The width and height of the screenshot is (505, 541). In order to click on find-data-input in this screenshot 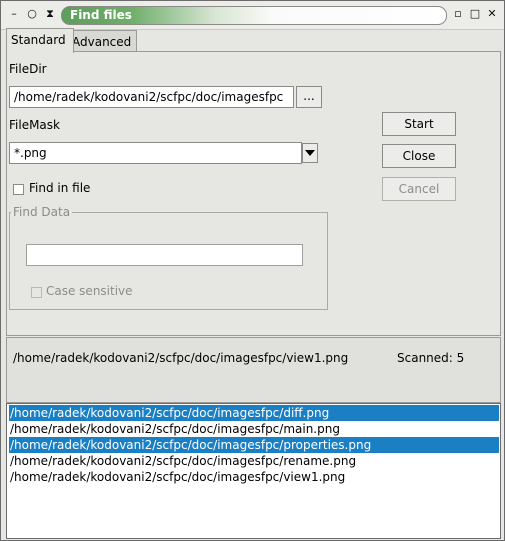, I will do `click(164, 255)`.